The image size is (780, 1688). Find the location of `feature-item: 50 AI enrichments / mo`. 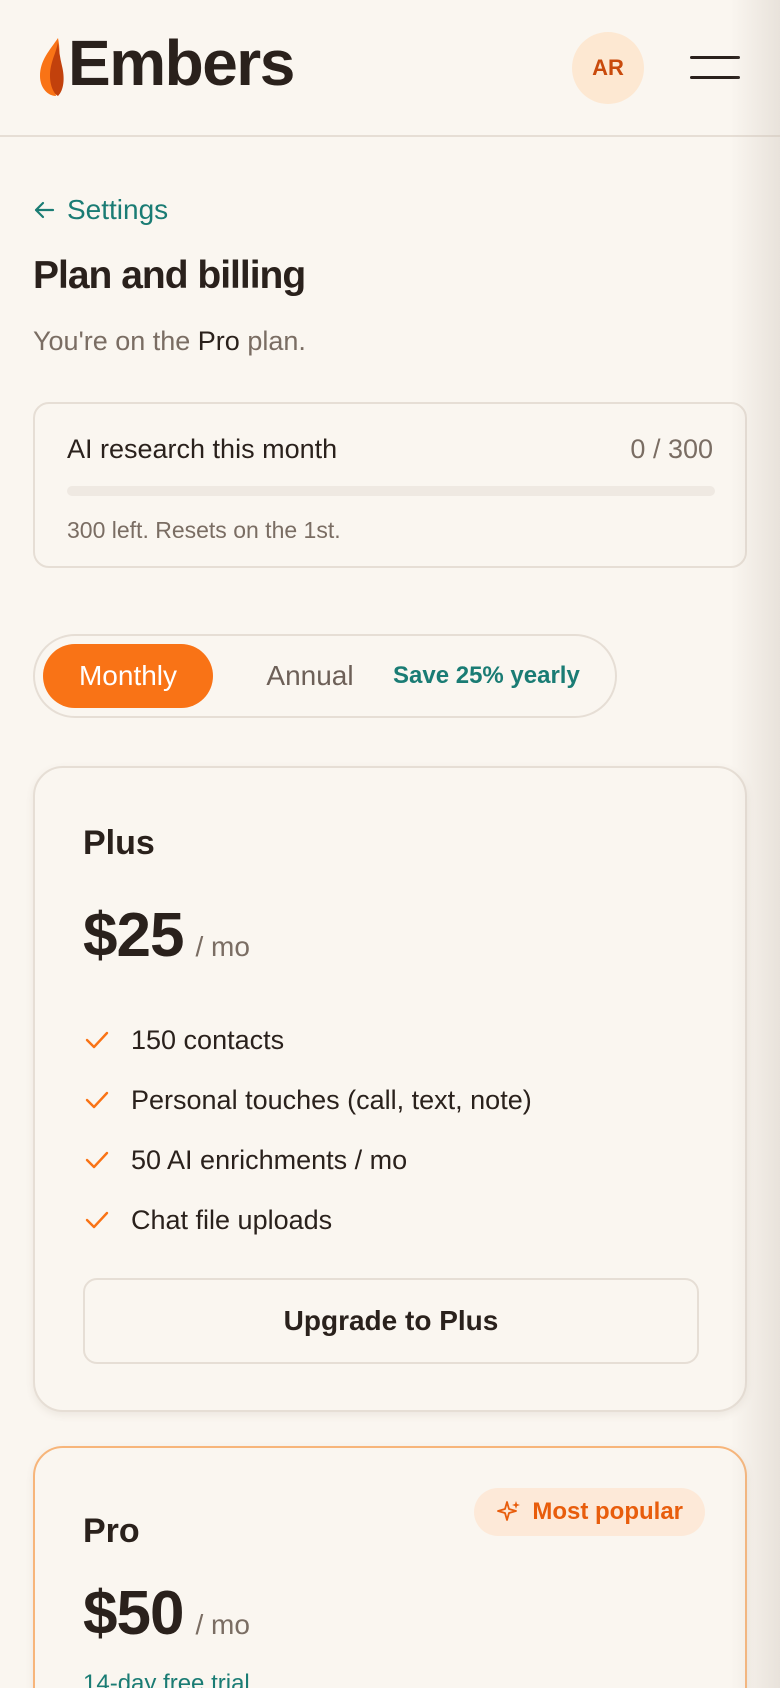

feature-item: 50 AI enrichments / mo is located at coordinates (307, 1160).